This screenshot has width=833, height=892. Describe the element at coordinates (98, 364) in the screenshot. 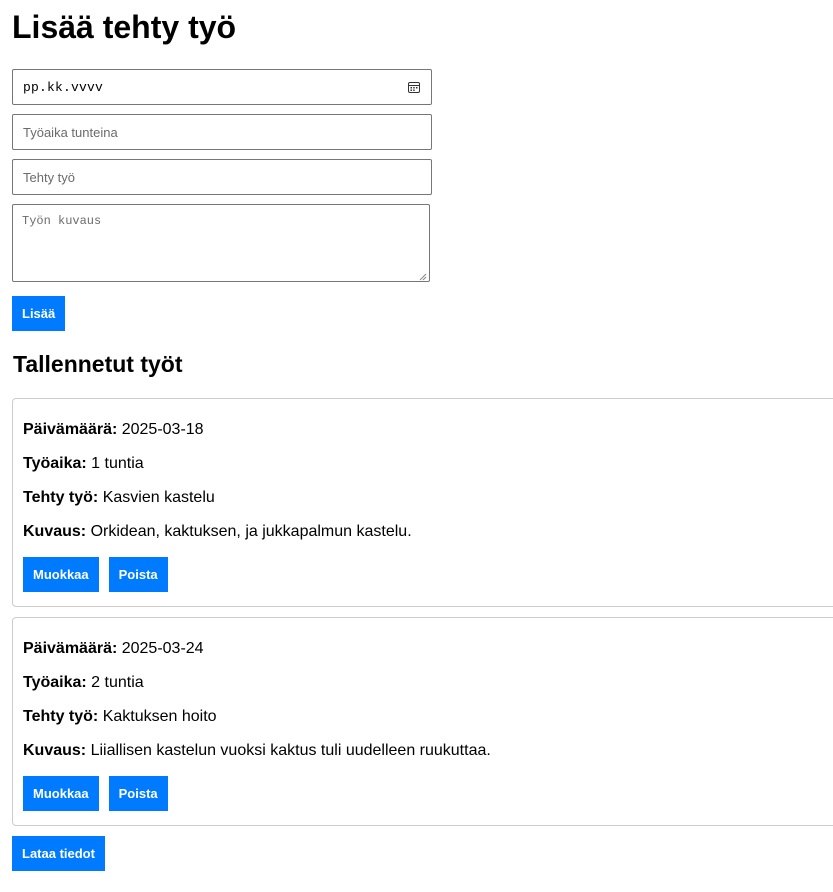

I see `saved-heading: Tallennetut työt` at that location.